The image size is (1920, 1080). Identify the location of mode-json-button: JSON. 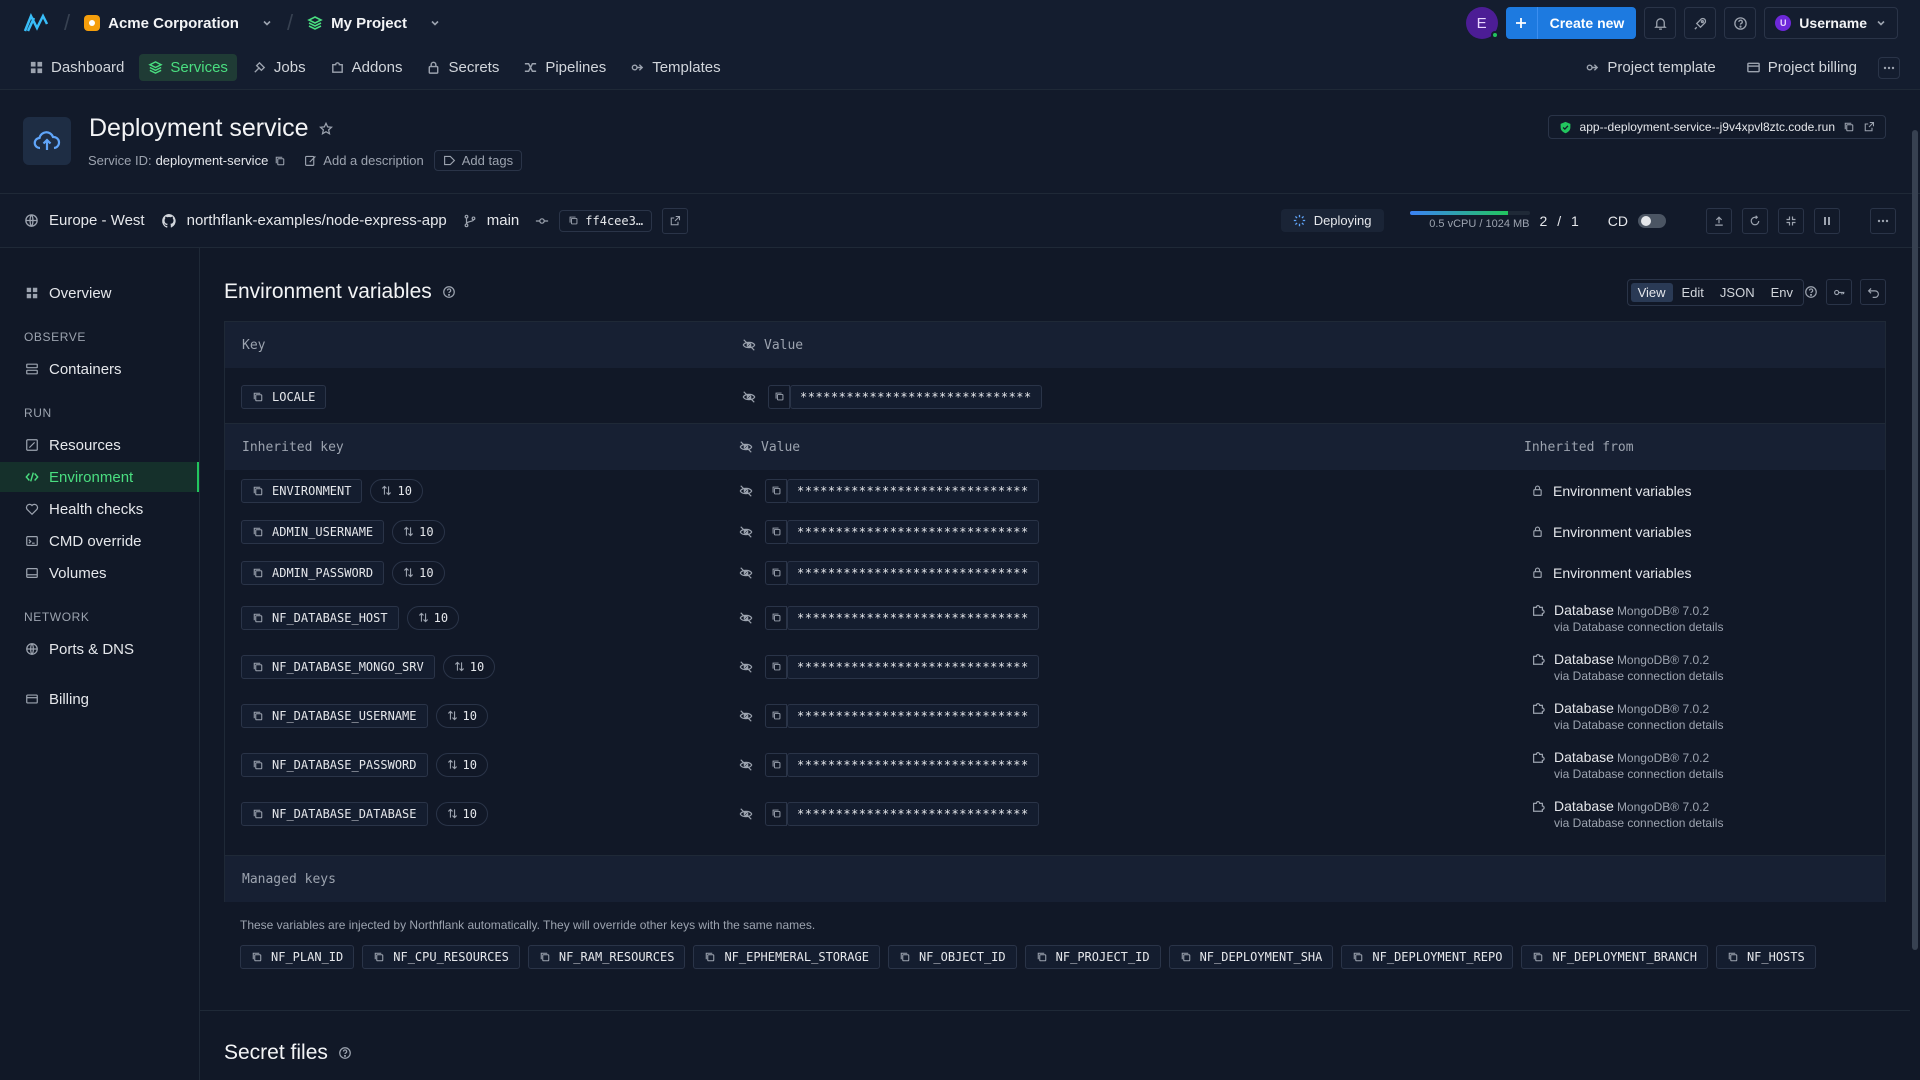
(1737, 292).